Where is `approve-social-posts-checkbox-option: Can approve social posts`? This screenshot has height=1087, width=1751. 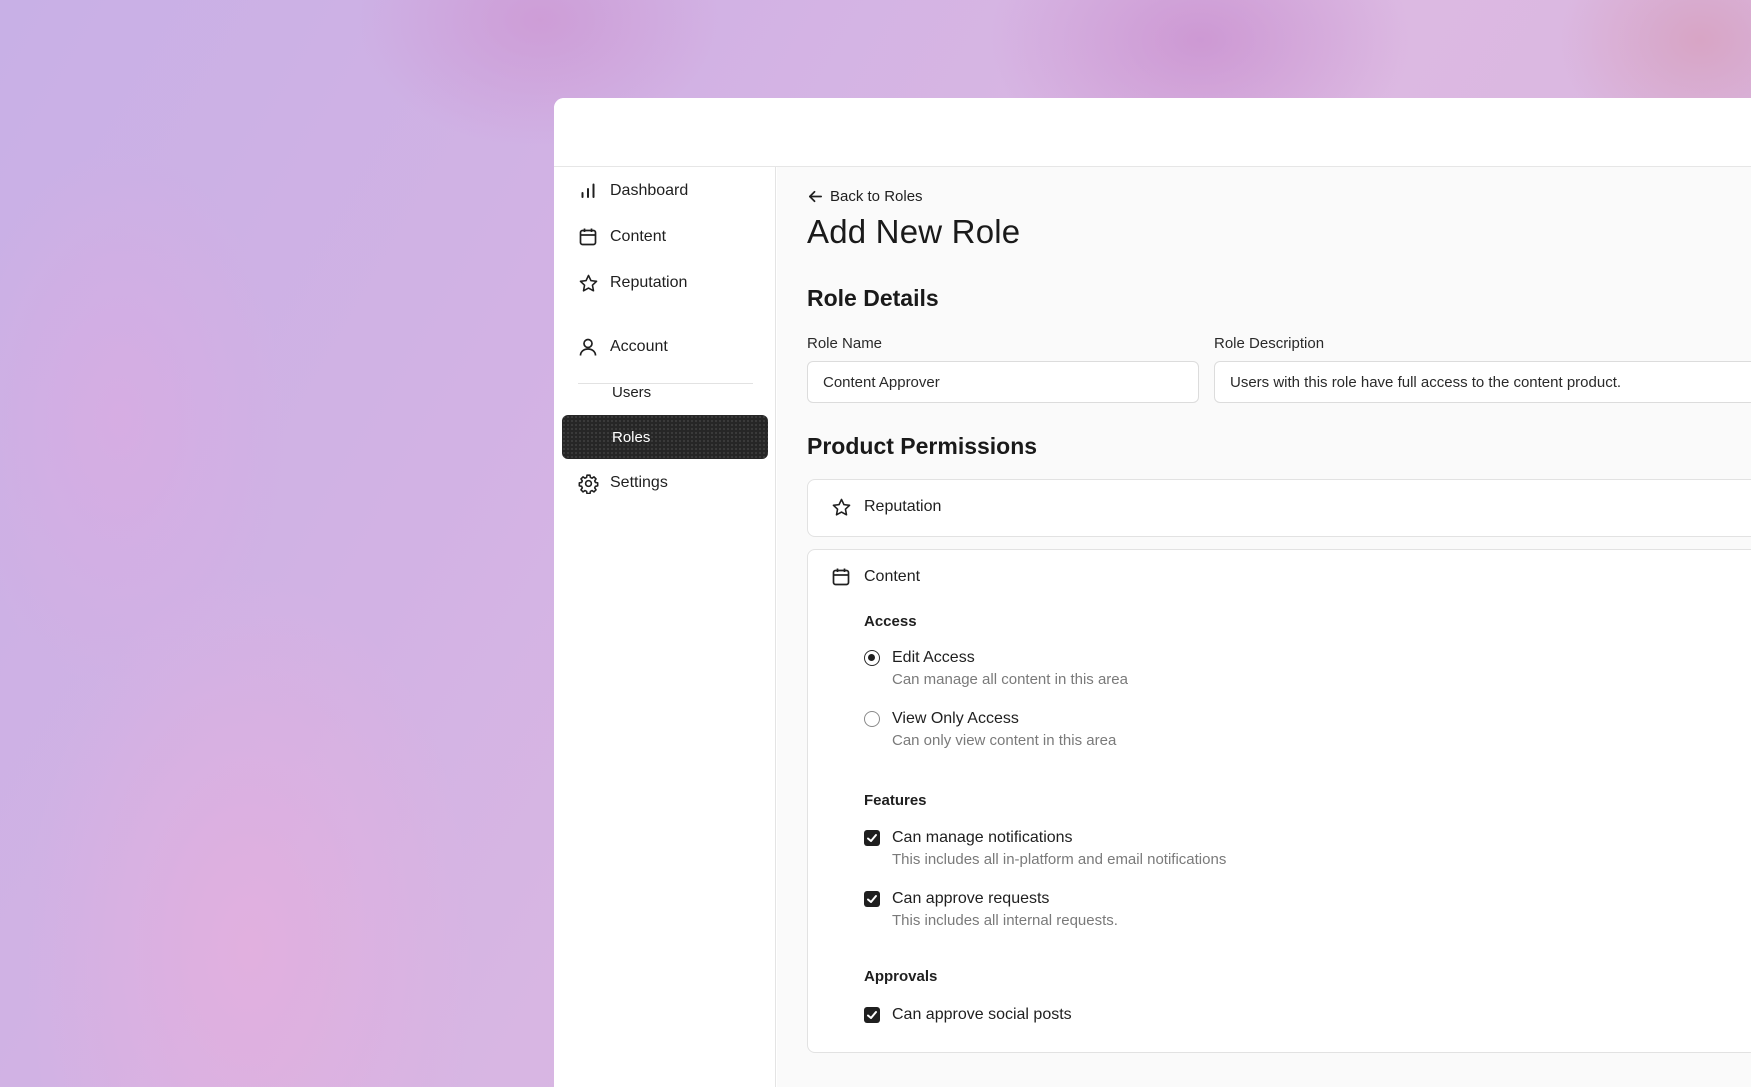 approve-social-posts-checkbox-option: Can approve social posts is located at coordinates (968, 1015).